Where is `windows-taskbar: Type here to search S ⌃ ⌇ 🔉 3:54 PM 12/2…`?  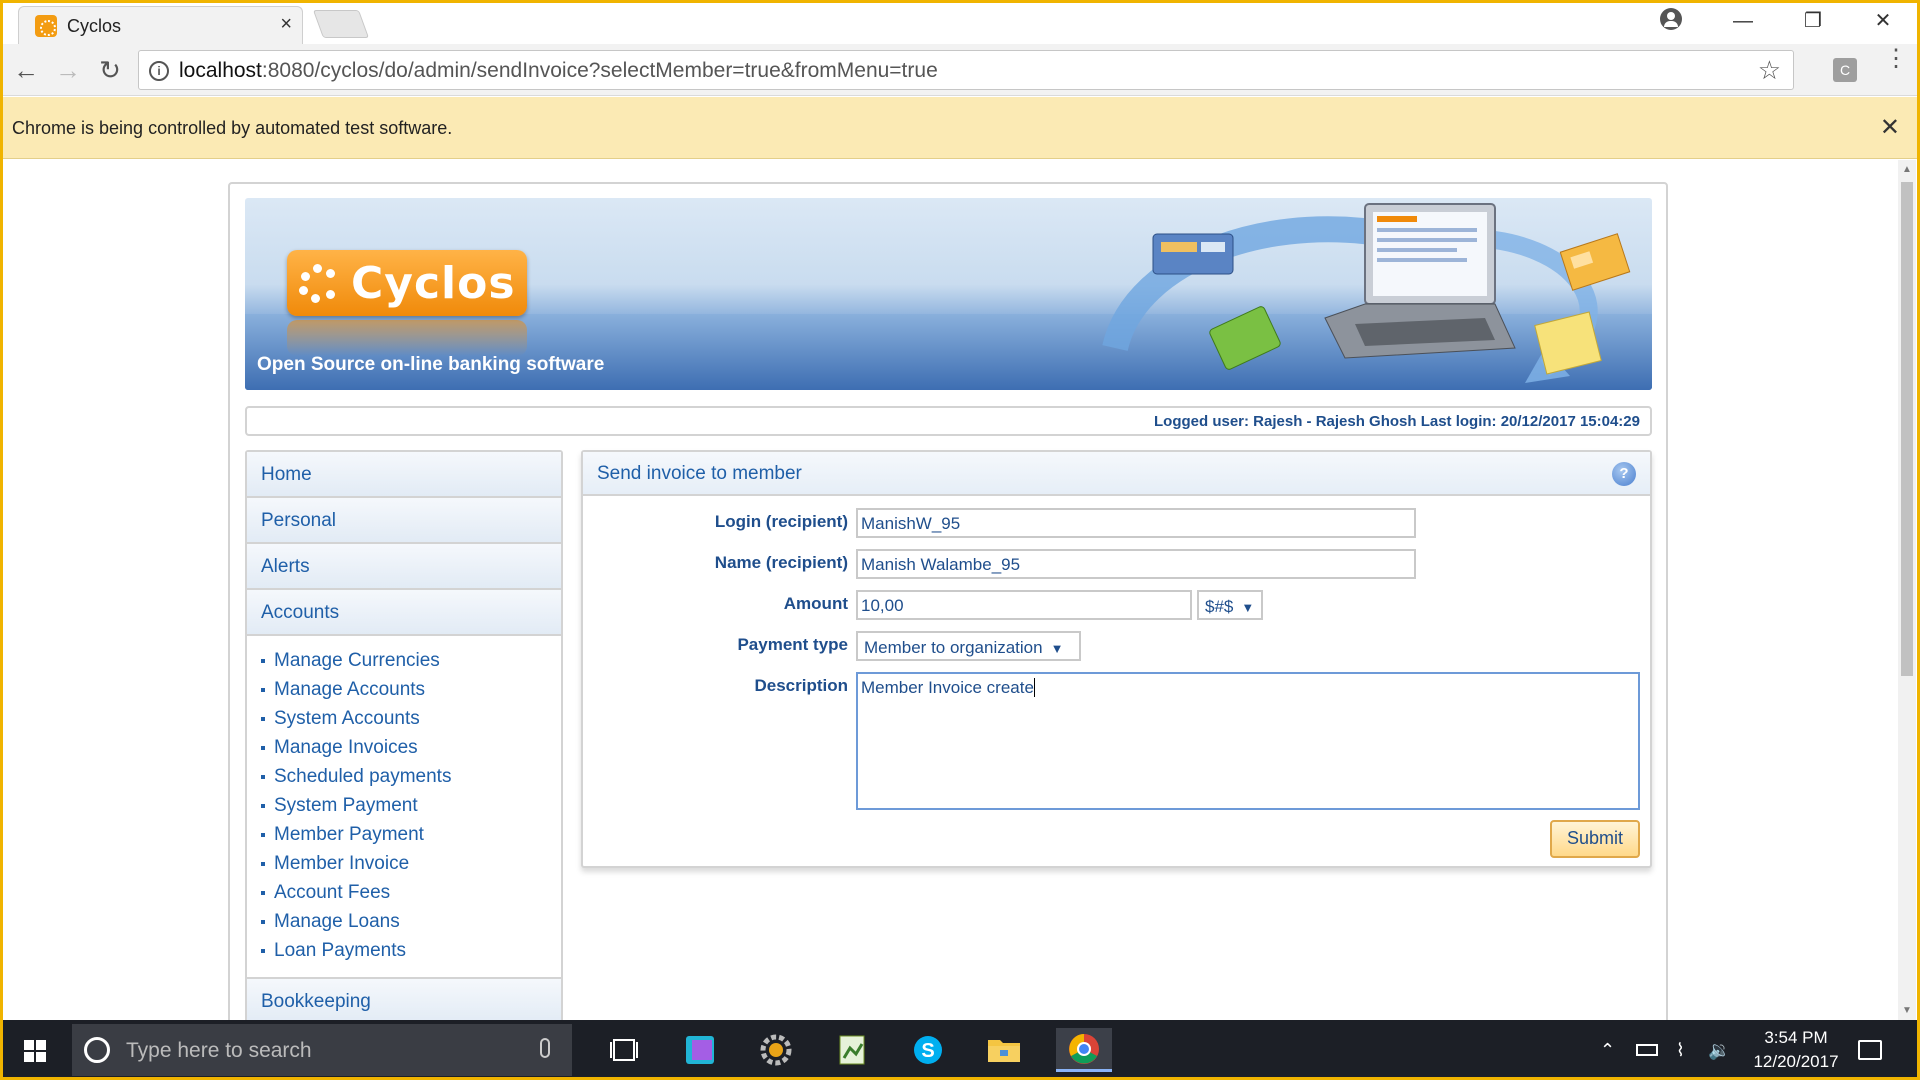
windows-taskbar: Type here to search S ⌃ ⌇ 🔉 3:54 PM 12/2… is located at coordinates (960, 1050).